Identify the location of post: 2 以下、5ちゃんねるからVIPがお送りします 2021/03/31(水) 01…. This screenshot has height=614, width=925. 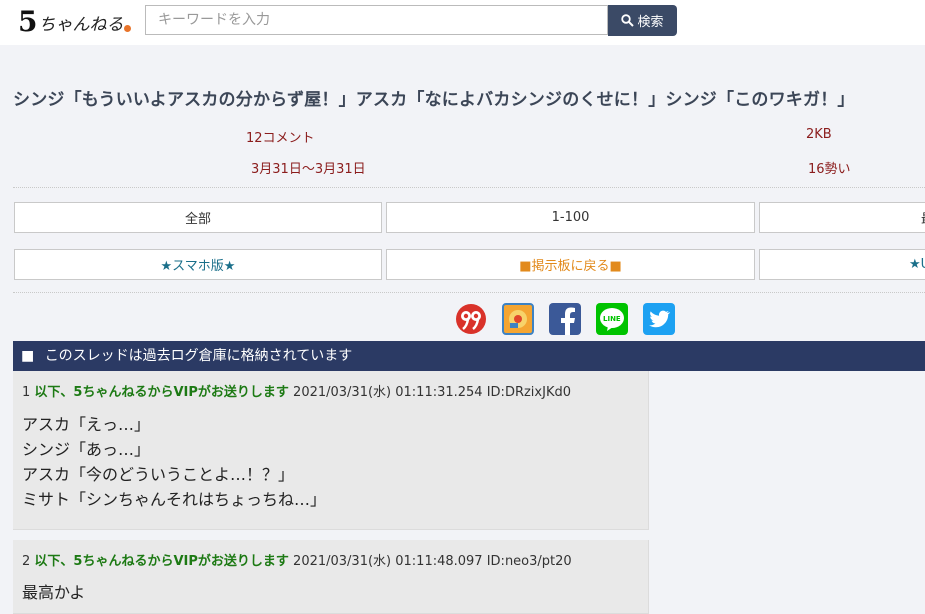
(331, 577).